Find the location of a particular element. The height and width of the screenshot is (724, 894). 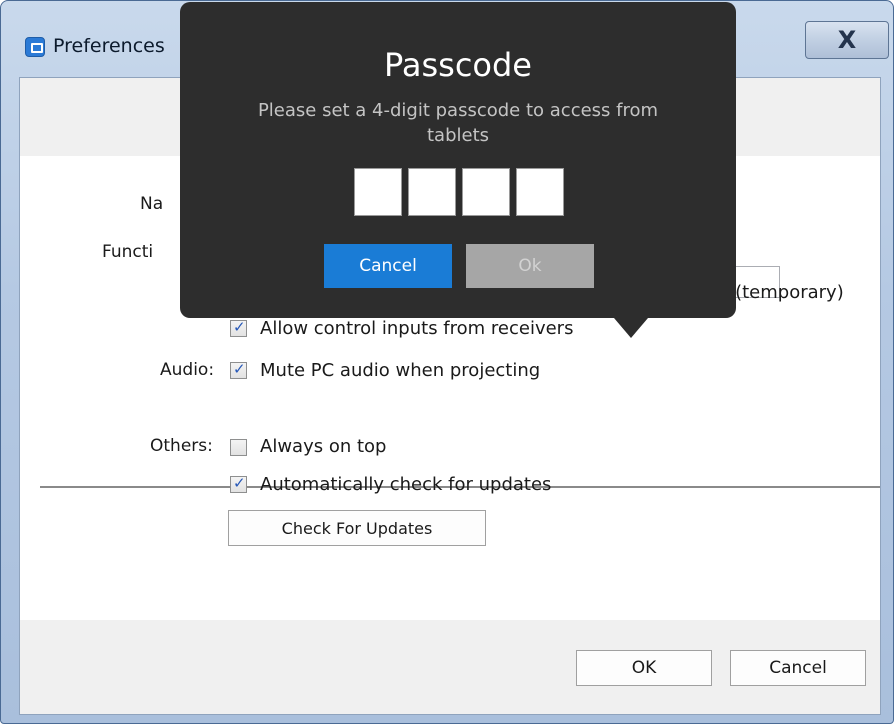

others-label: Others: is located at coordinates (181, 446).